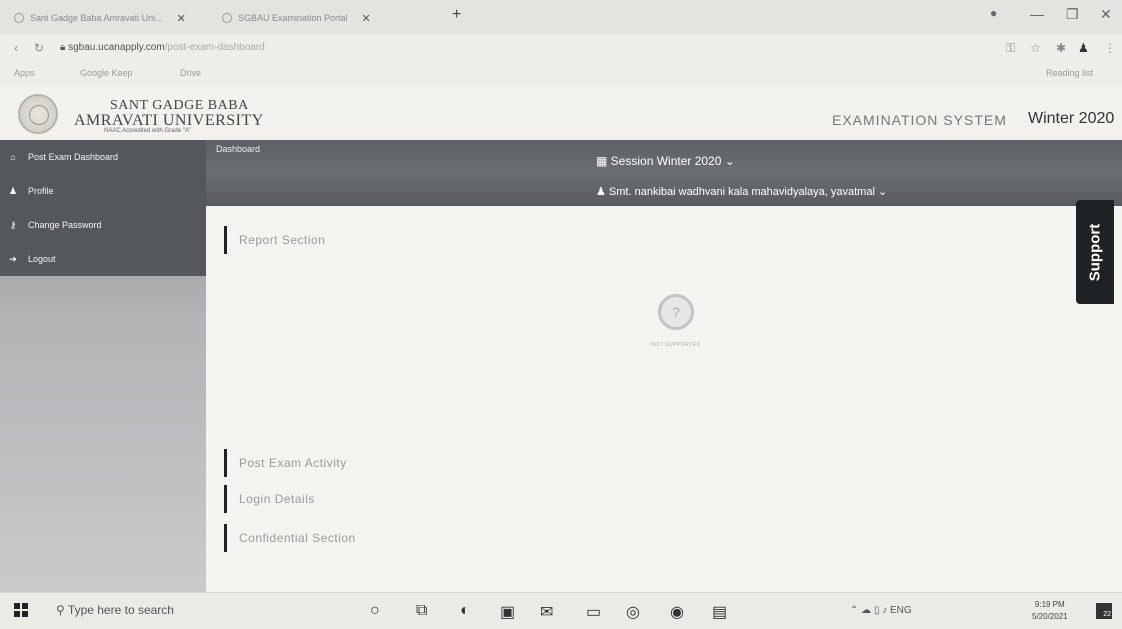  I want to click on not-supported-placeholder: ? NOT SUPPORTED, so click(676, 321).